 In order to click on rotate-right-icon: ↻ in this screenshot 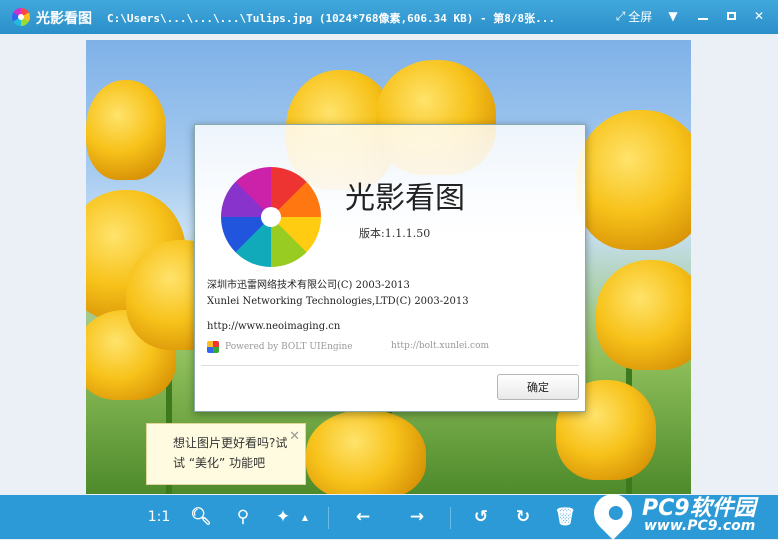, I will do `click(523, 517)`.